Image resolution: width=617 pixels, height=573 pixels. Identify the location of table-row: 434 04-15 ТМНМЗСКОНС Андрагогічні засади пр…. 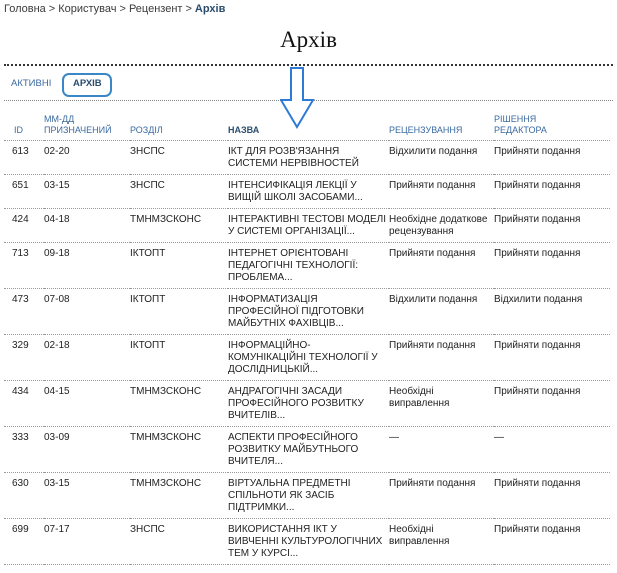
(307, 403).